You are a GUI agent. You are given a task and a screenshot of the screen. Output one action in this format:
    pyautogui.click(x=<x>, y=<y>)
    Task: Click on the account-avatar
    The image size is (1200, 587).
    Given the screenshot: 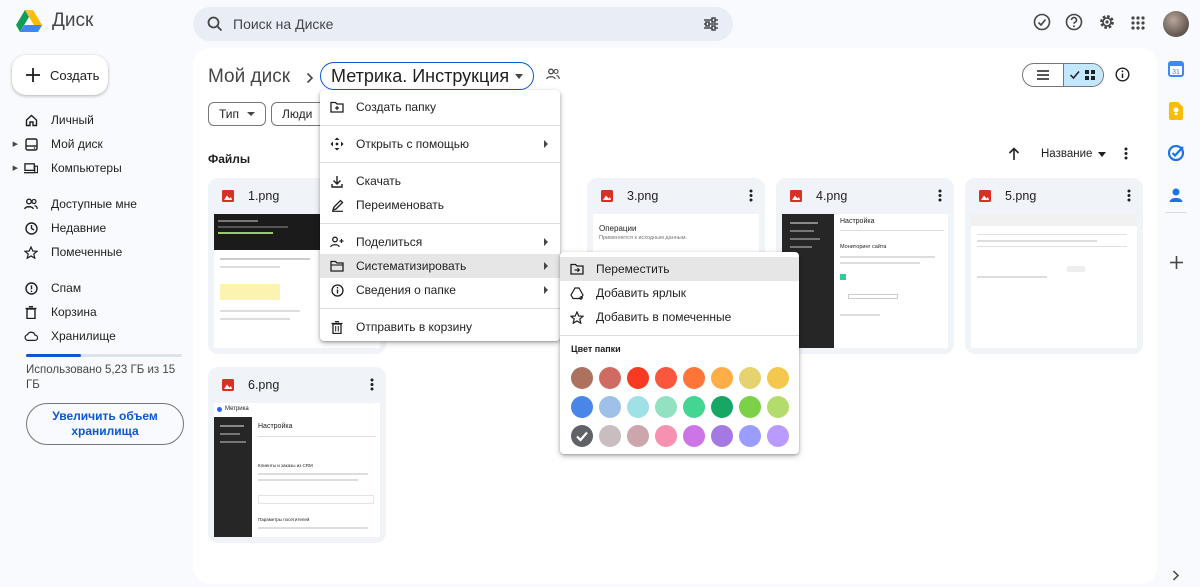 What is the action you would take?
    pyautogui.click(x=1176, y=24)
    